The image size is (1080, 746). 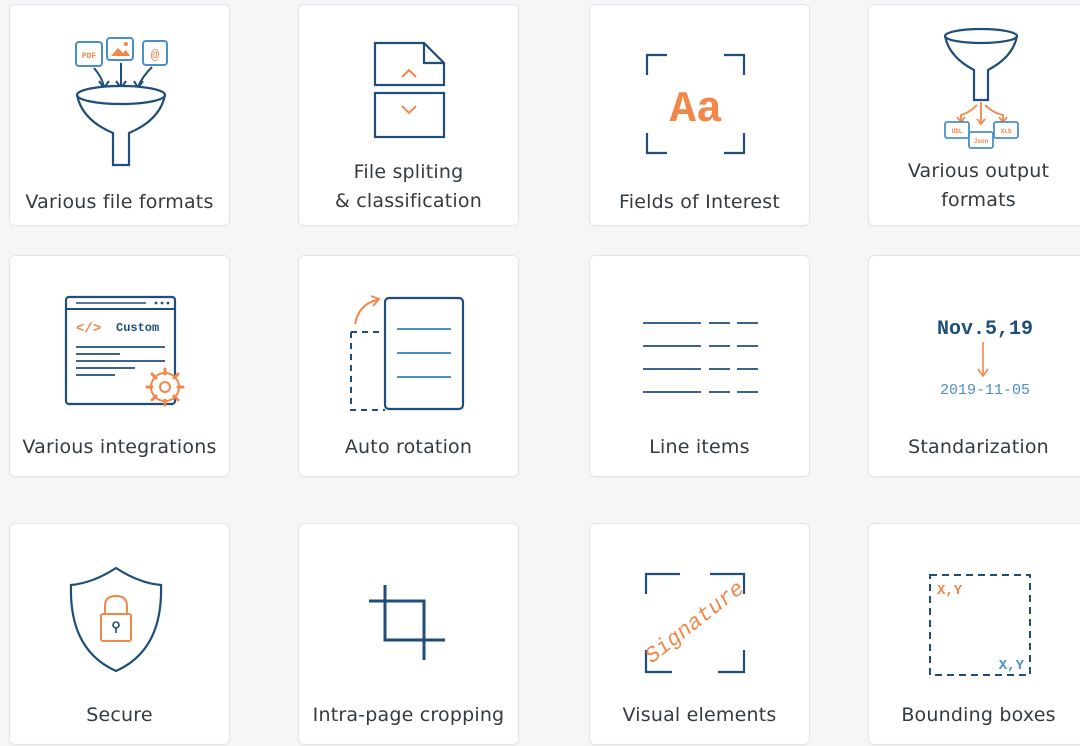 I want to click on custom-text: Custom, so click(x=137, y=328).